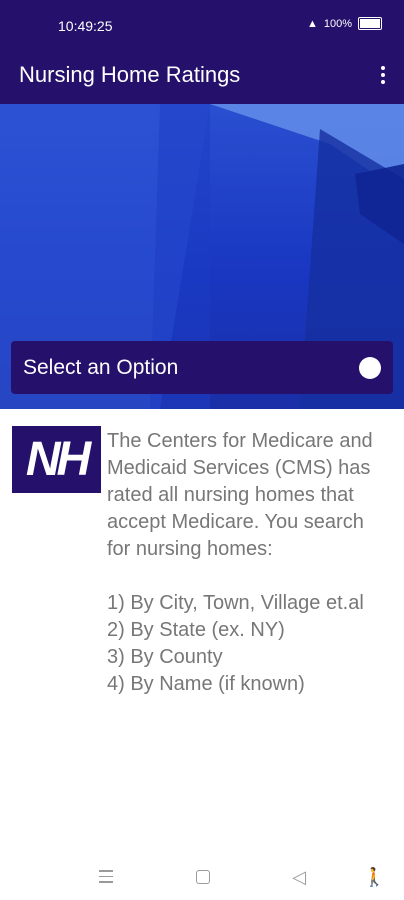  I want to click on battery-label: 100%, so click(337, 23).